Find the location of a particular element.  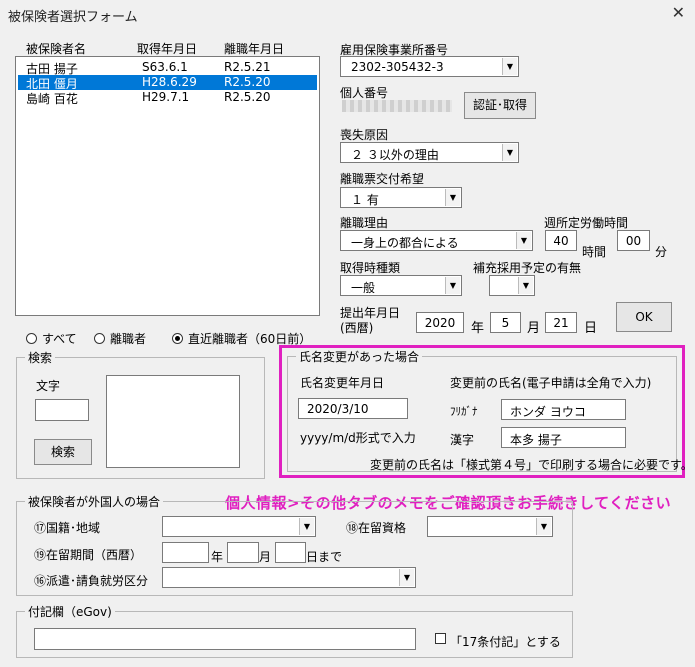

list-item-separated: R2.5.21 is located at coordinates (247, 67).